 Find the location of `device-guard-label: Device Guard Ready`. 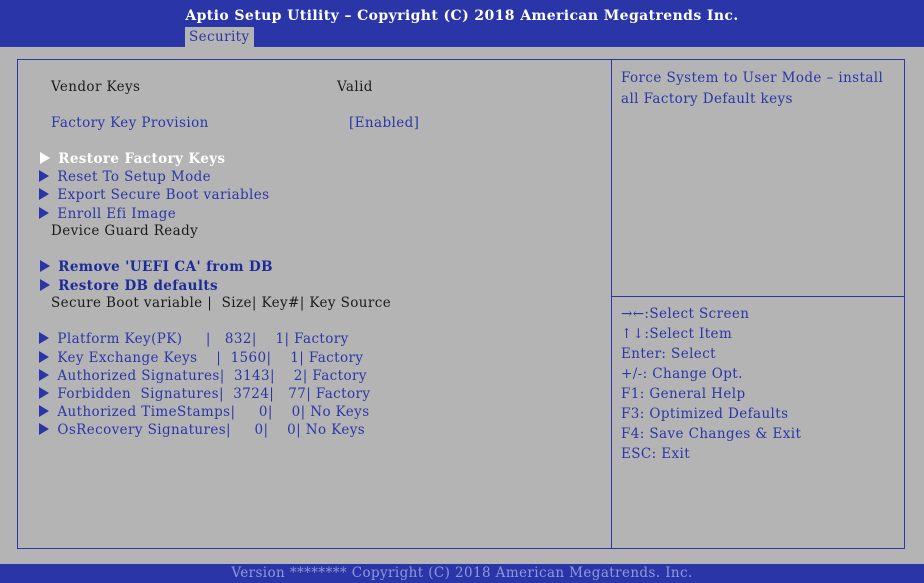

device-guard-label: Device Guard Ready is located at coordinates (125, 231).